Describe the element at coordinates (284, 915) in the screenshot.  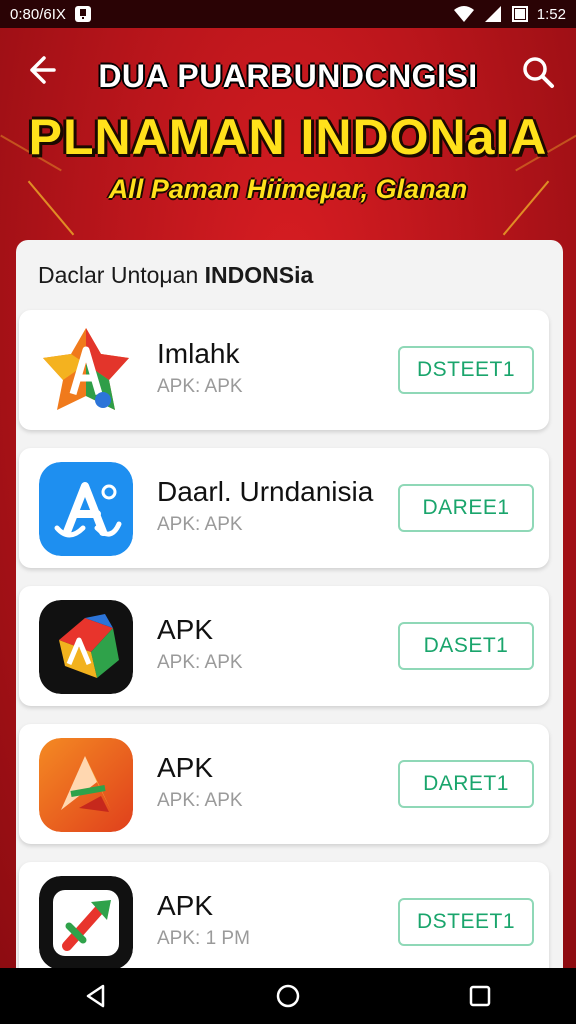
I see `app-card: APK APK: 1 PM DSTEET1` at that location.